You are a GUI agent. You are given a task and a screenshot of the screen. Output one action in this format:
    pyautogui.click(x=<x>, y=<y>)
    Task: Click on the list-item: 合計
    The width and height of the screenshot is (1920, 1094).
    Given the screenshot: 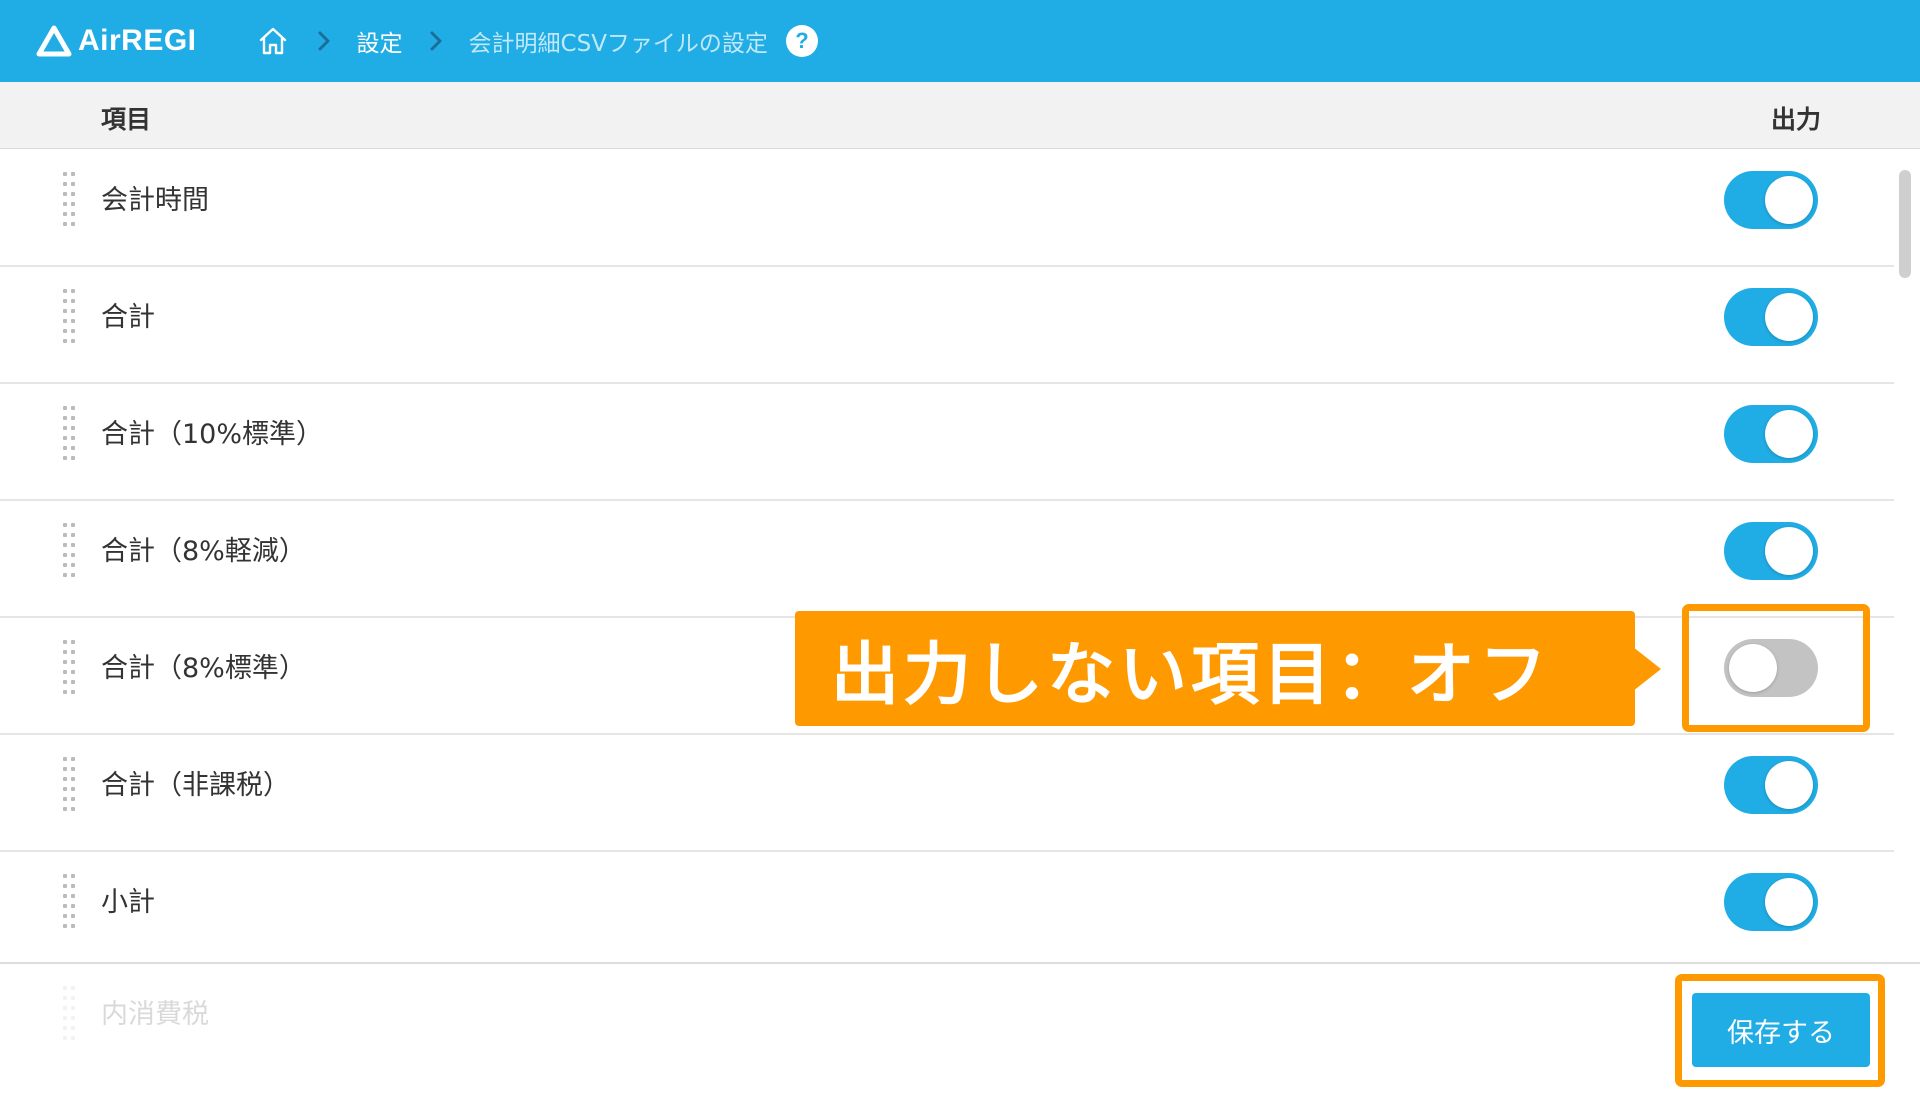 What is the action you would take?
    pyautogui.click(x=947, y=325)
    